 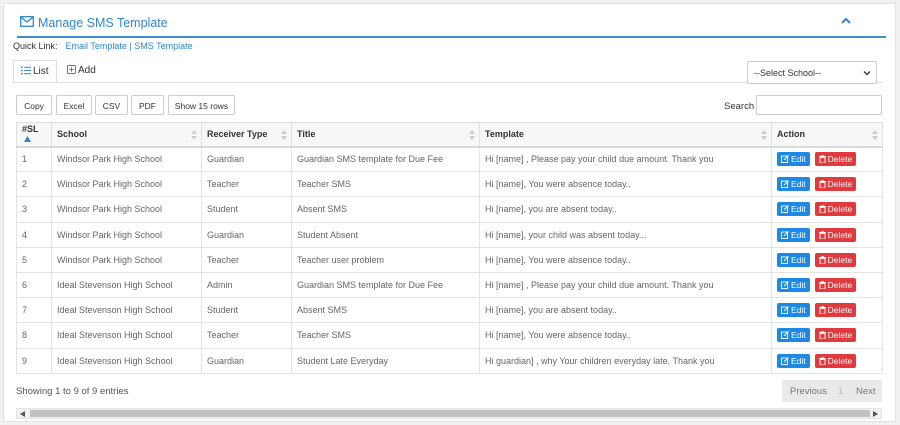 I want to click on sort-icon, so click(x=194, y=135).